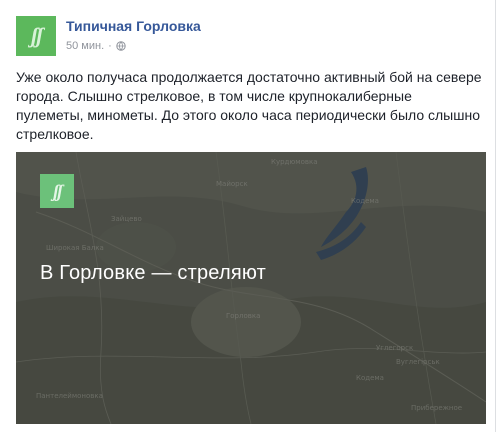 The height and width of the screenshot is (432, 496). I want to click on page-avatar: ʃʃ, so click(36, 36).